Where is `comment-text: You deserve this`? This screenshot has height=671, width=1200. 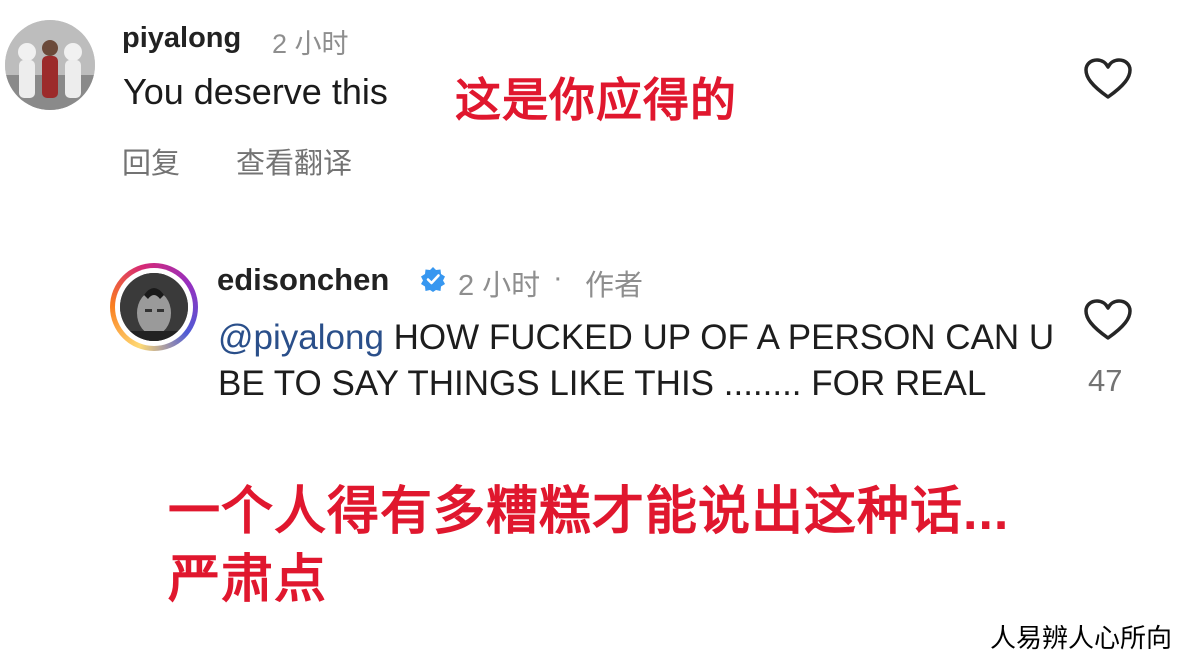
comment-text: You deserve this is located at coordinates (255, 91).